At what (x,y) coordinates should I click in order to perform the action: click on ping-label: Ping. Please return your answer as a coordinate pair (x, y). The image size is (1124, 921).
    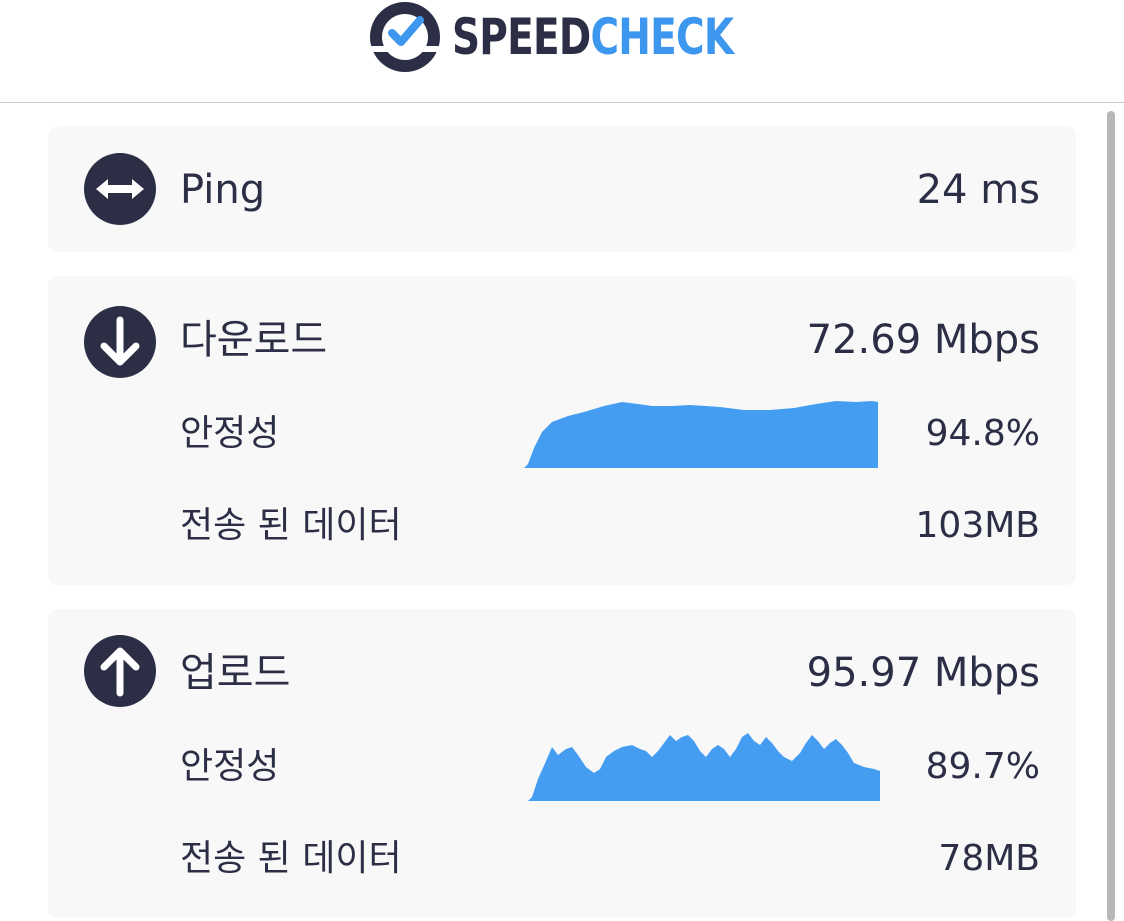
    Looking at the image, I should click on (223, 190).